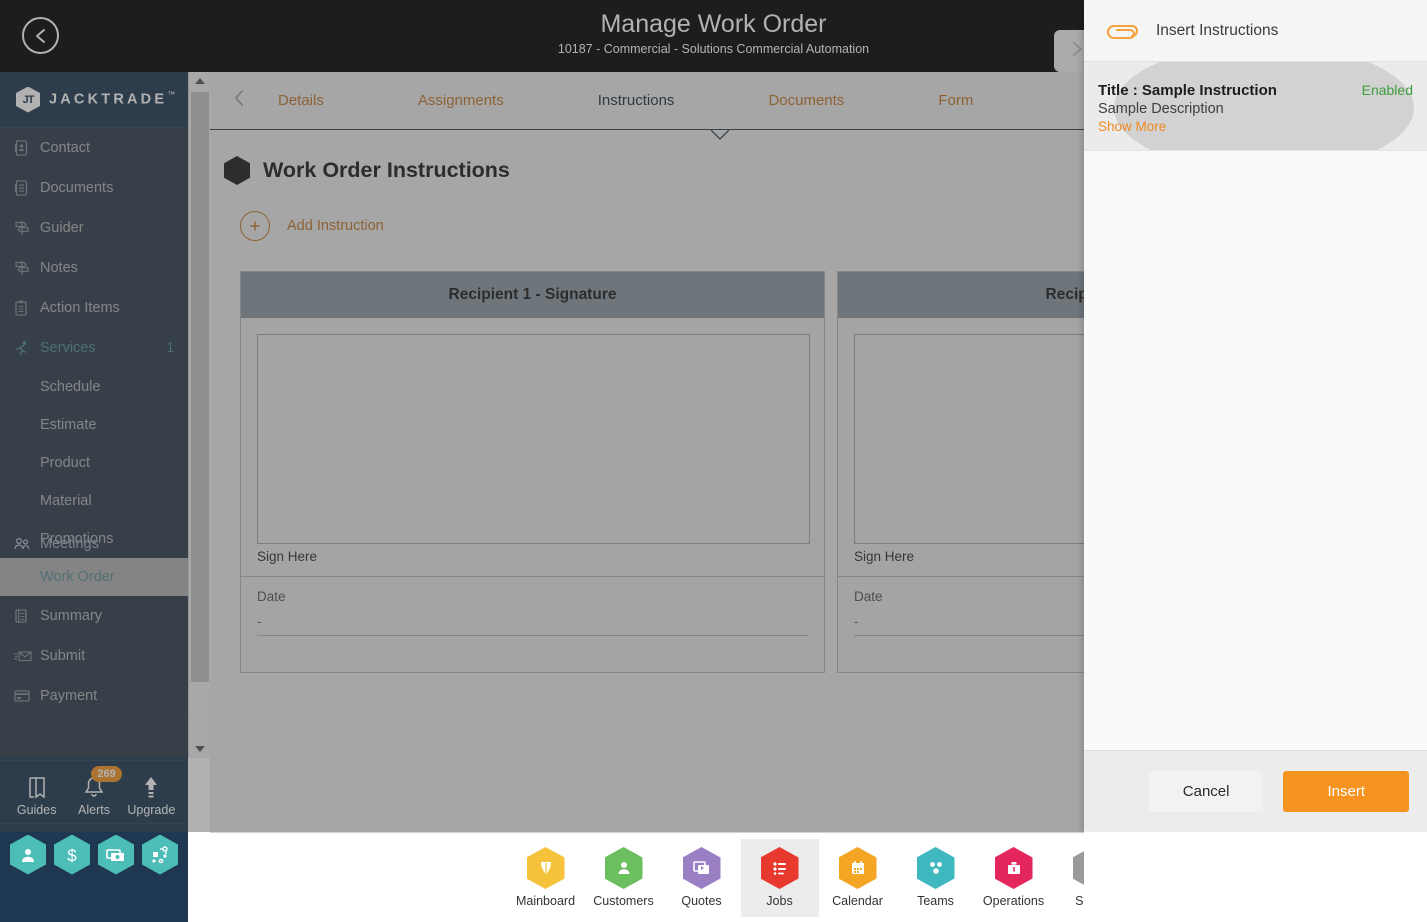 The height and width of the screenshot is (922, 1427). I want to click on status-badge: Enabled, so click(1387, 90).